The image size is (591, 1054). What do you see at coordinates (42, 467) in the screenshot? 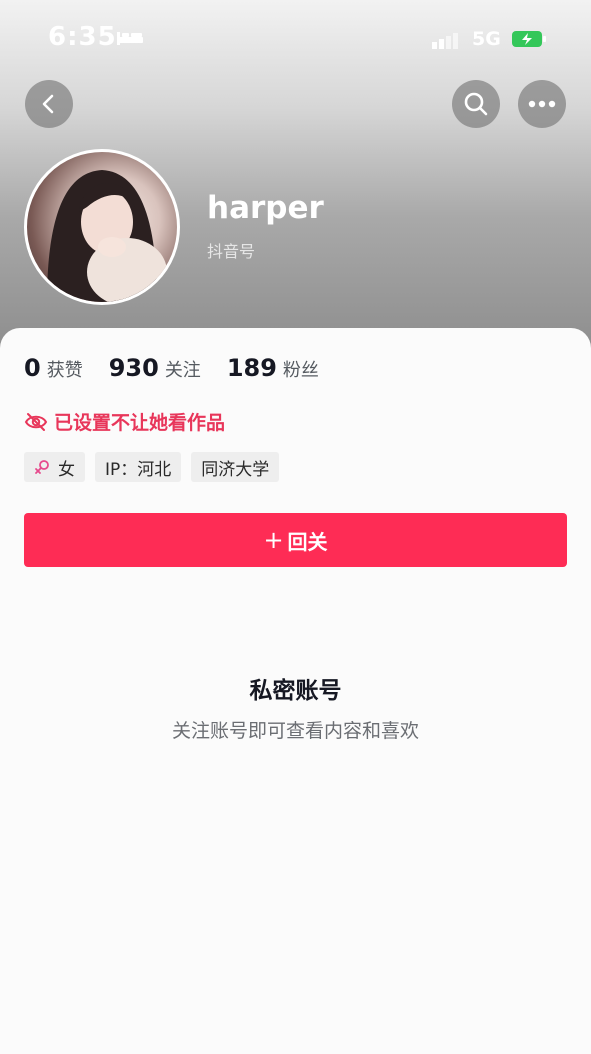
I see `female-icon` at bounding box center [42, 467].